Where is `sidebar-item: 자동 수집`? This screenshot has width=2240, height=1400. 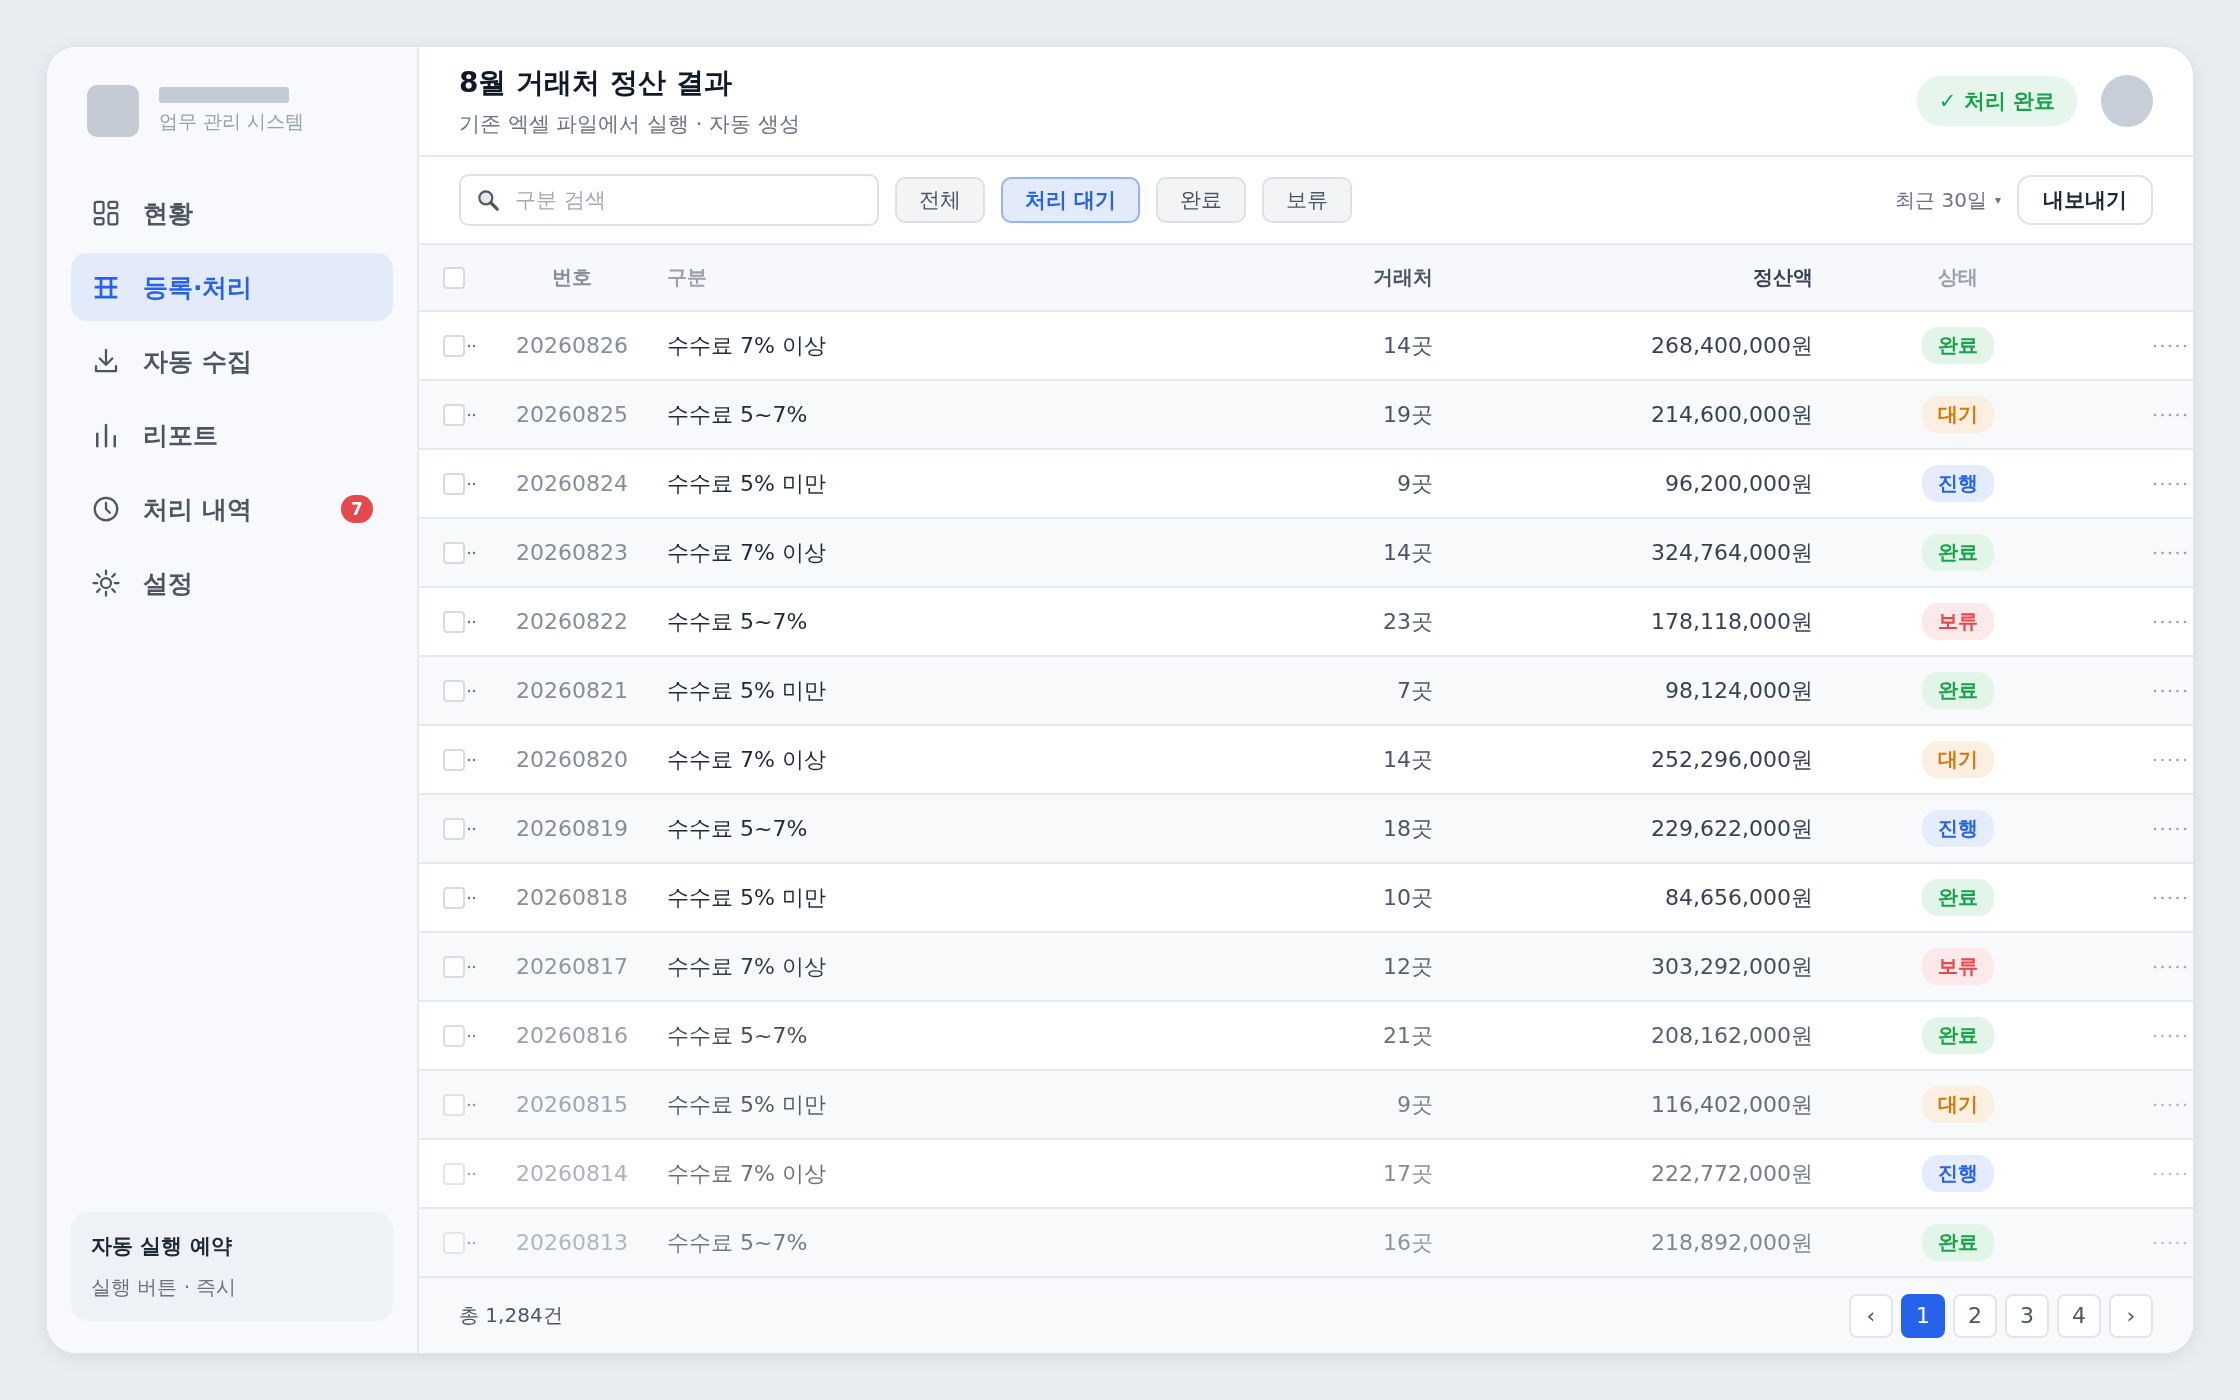 sidebar-item: 자동 수집 is located at coordinates (232, 361).